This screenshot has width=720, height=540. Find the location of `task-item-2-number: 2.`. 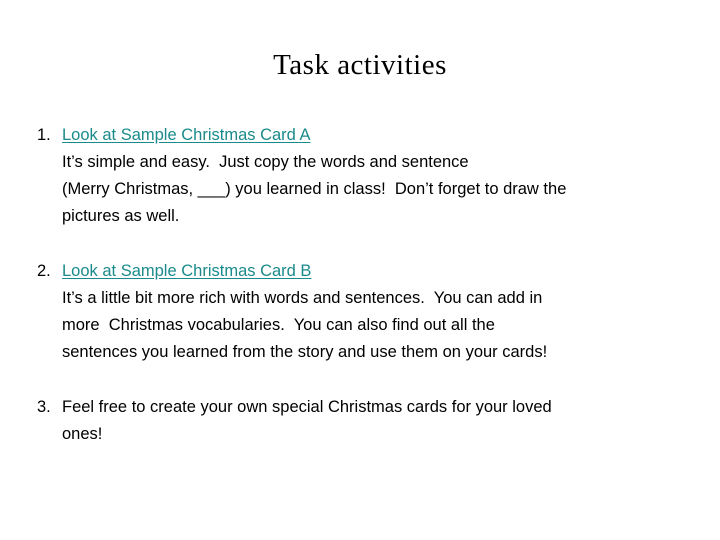

task-item-2-number: 2. is located at coordinates (44, 271).